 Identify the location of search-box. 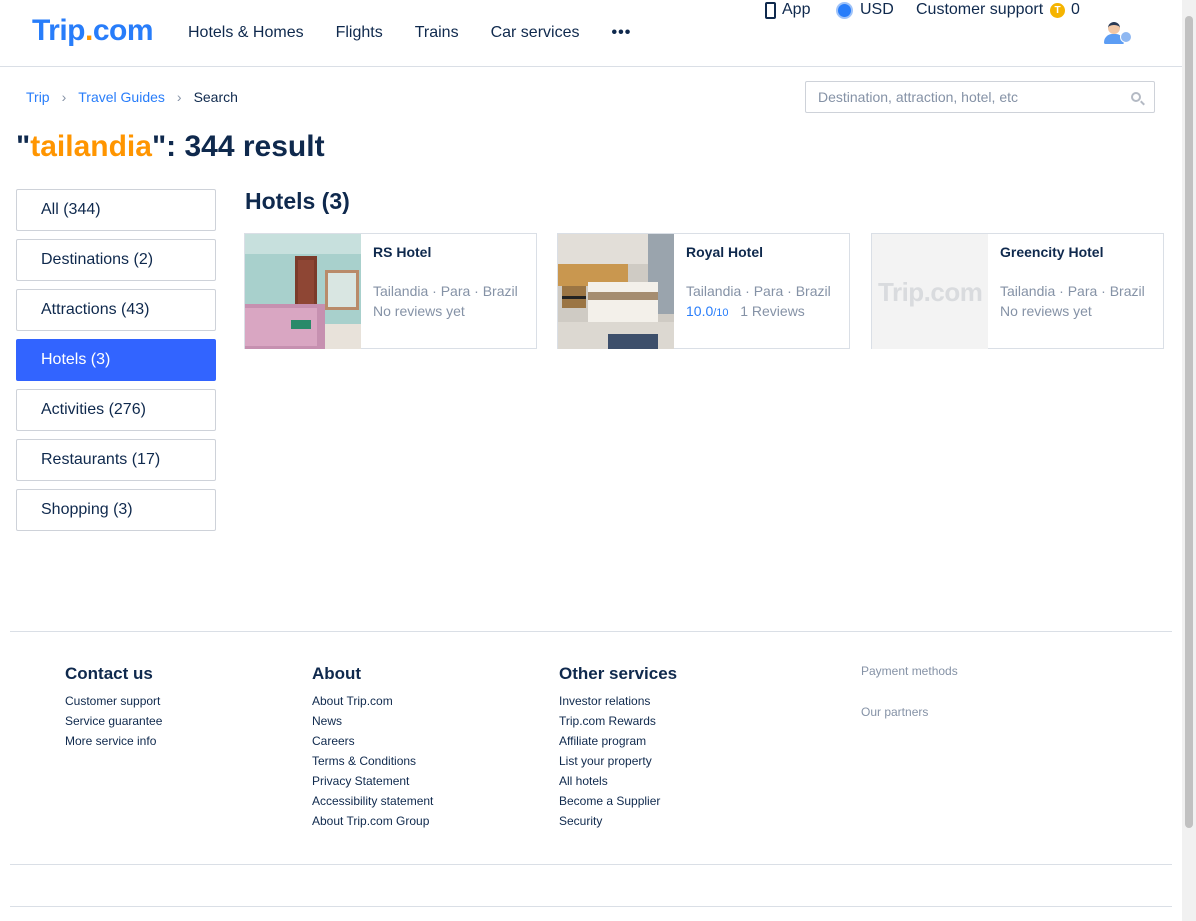
(980, 97).